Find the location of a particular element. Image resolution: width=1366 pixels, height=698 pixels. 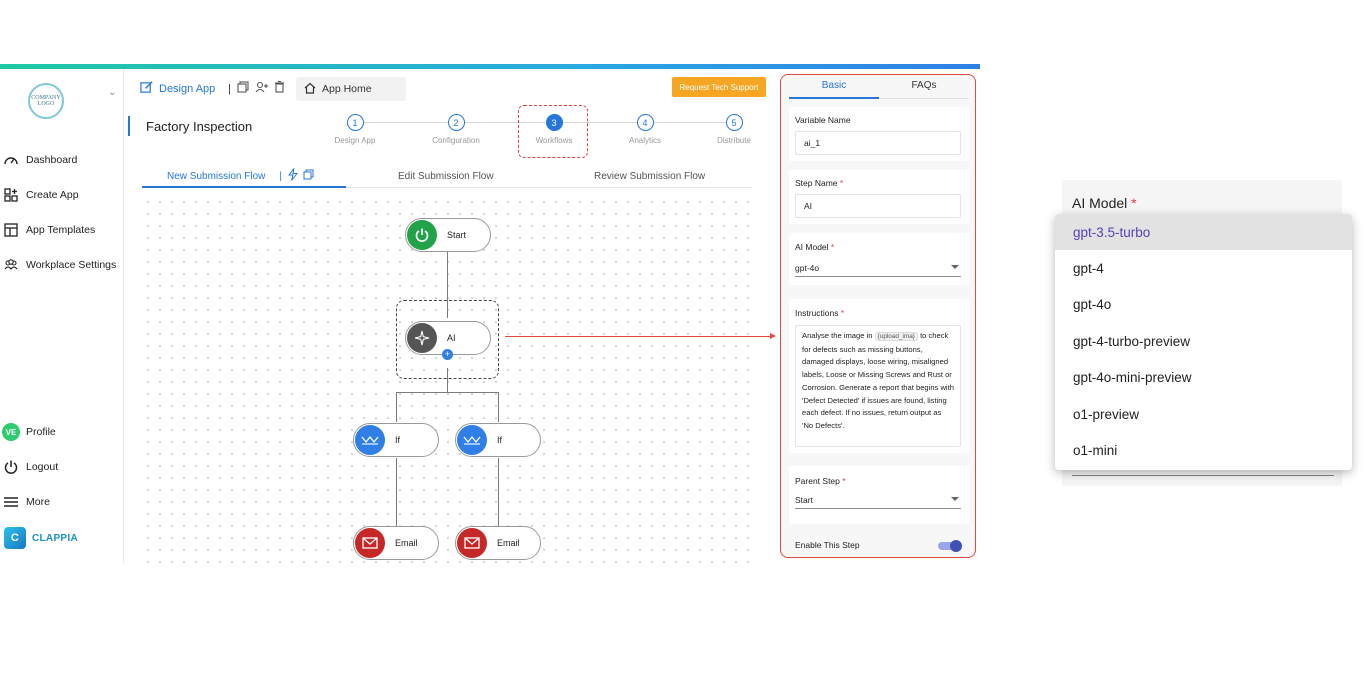

power-icon is located at coordinates (11, 467).